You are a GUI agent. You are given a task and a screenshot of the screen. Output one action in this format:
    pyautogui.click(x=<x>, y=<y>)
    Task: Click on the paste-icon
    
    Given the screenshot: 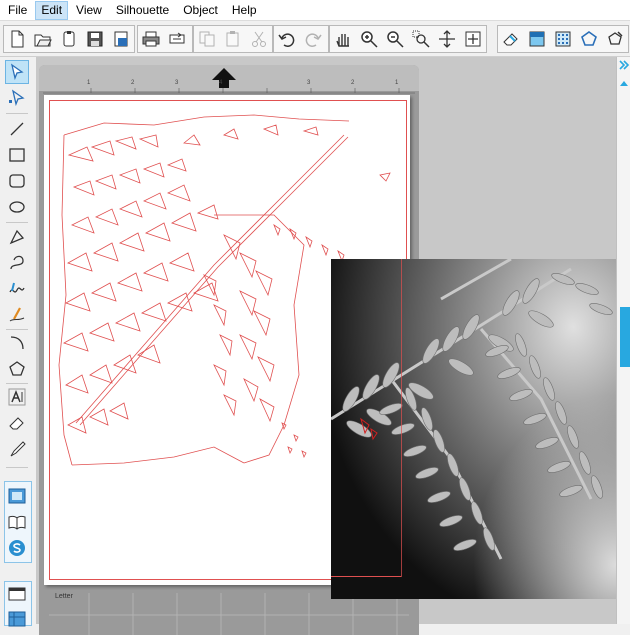 What is the action you would take?
    pyautogui.click(x=233, y=39)
    